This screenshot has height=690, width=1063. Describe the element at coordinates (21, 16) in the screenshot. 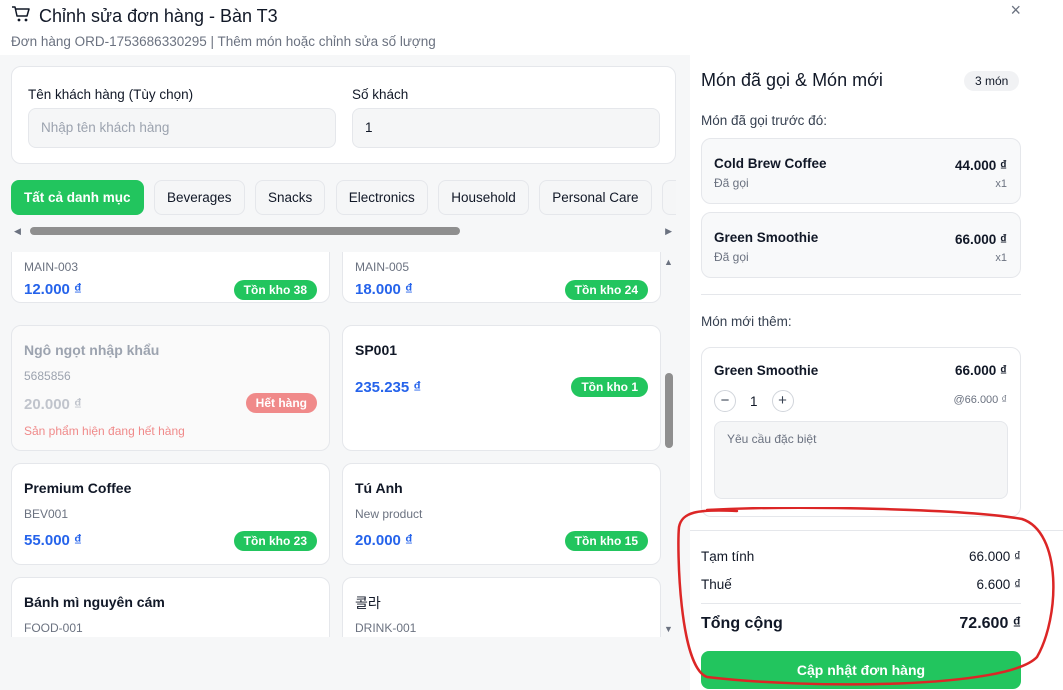

I see `cart-icon` at that location.